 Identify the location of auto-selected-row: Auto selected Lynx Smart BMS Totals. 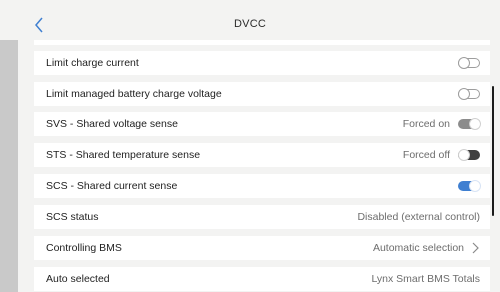
(262, 279).